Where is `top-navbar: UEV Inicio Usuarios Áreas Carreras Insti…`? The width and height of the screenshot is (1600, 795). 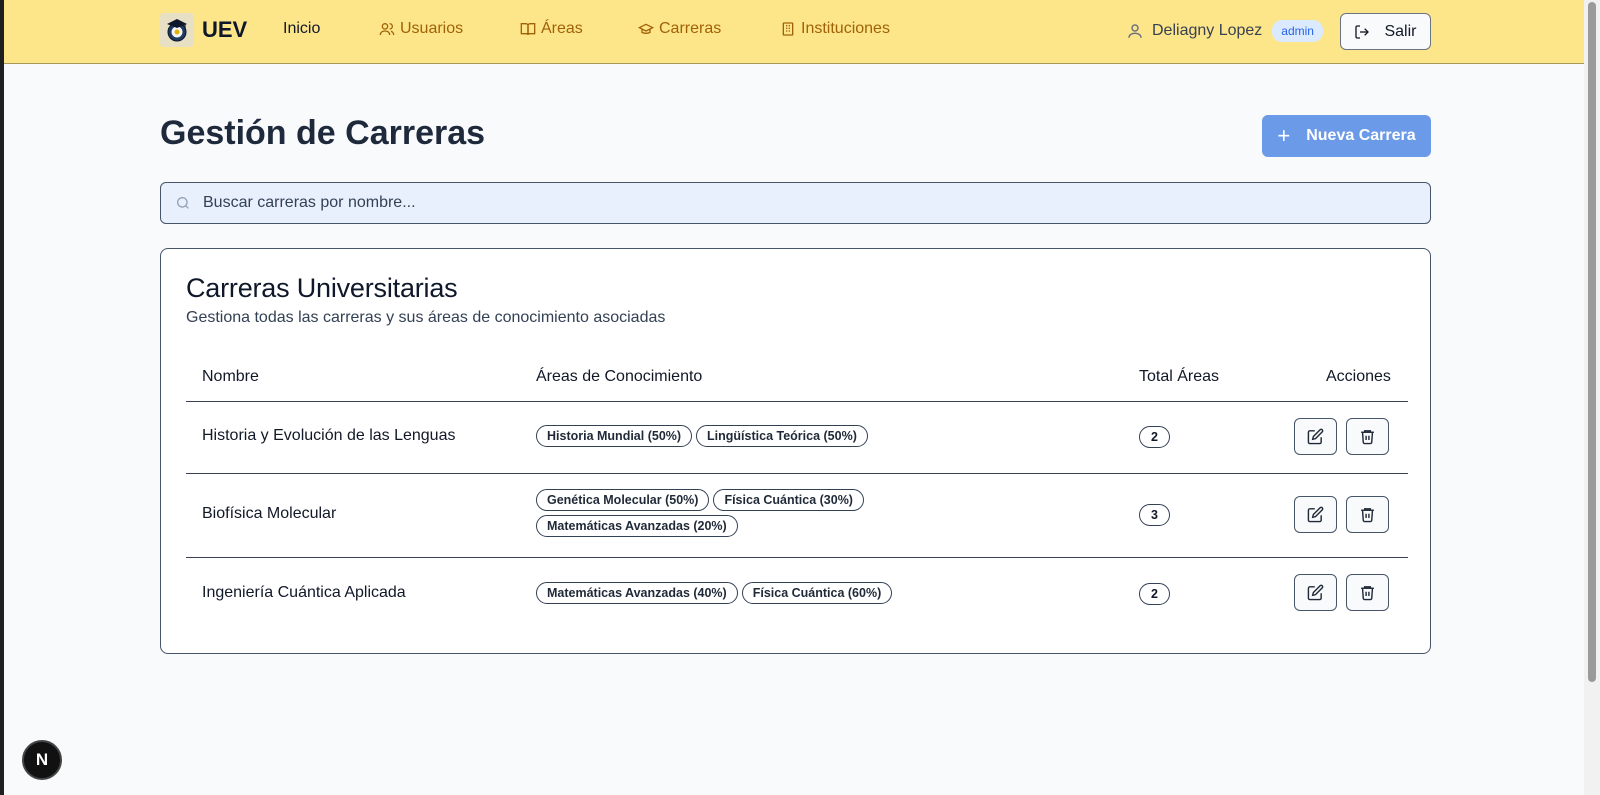
top-navbar: UEV Inicio Usuarios Áreas Carreras Insti… is located at coordinates (794, 32).